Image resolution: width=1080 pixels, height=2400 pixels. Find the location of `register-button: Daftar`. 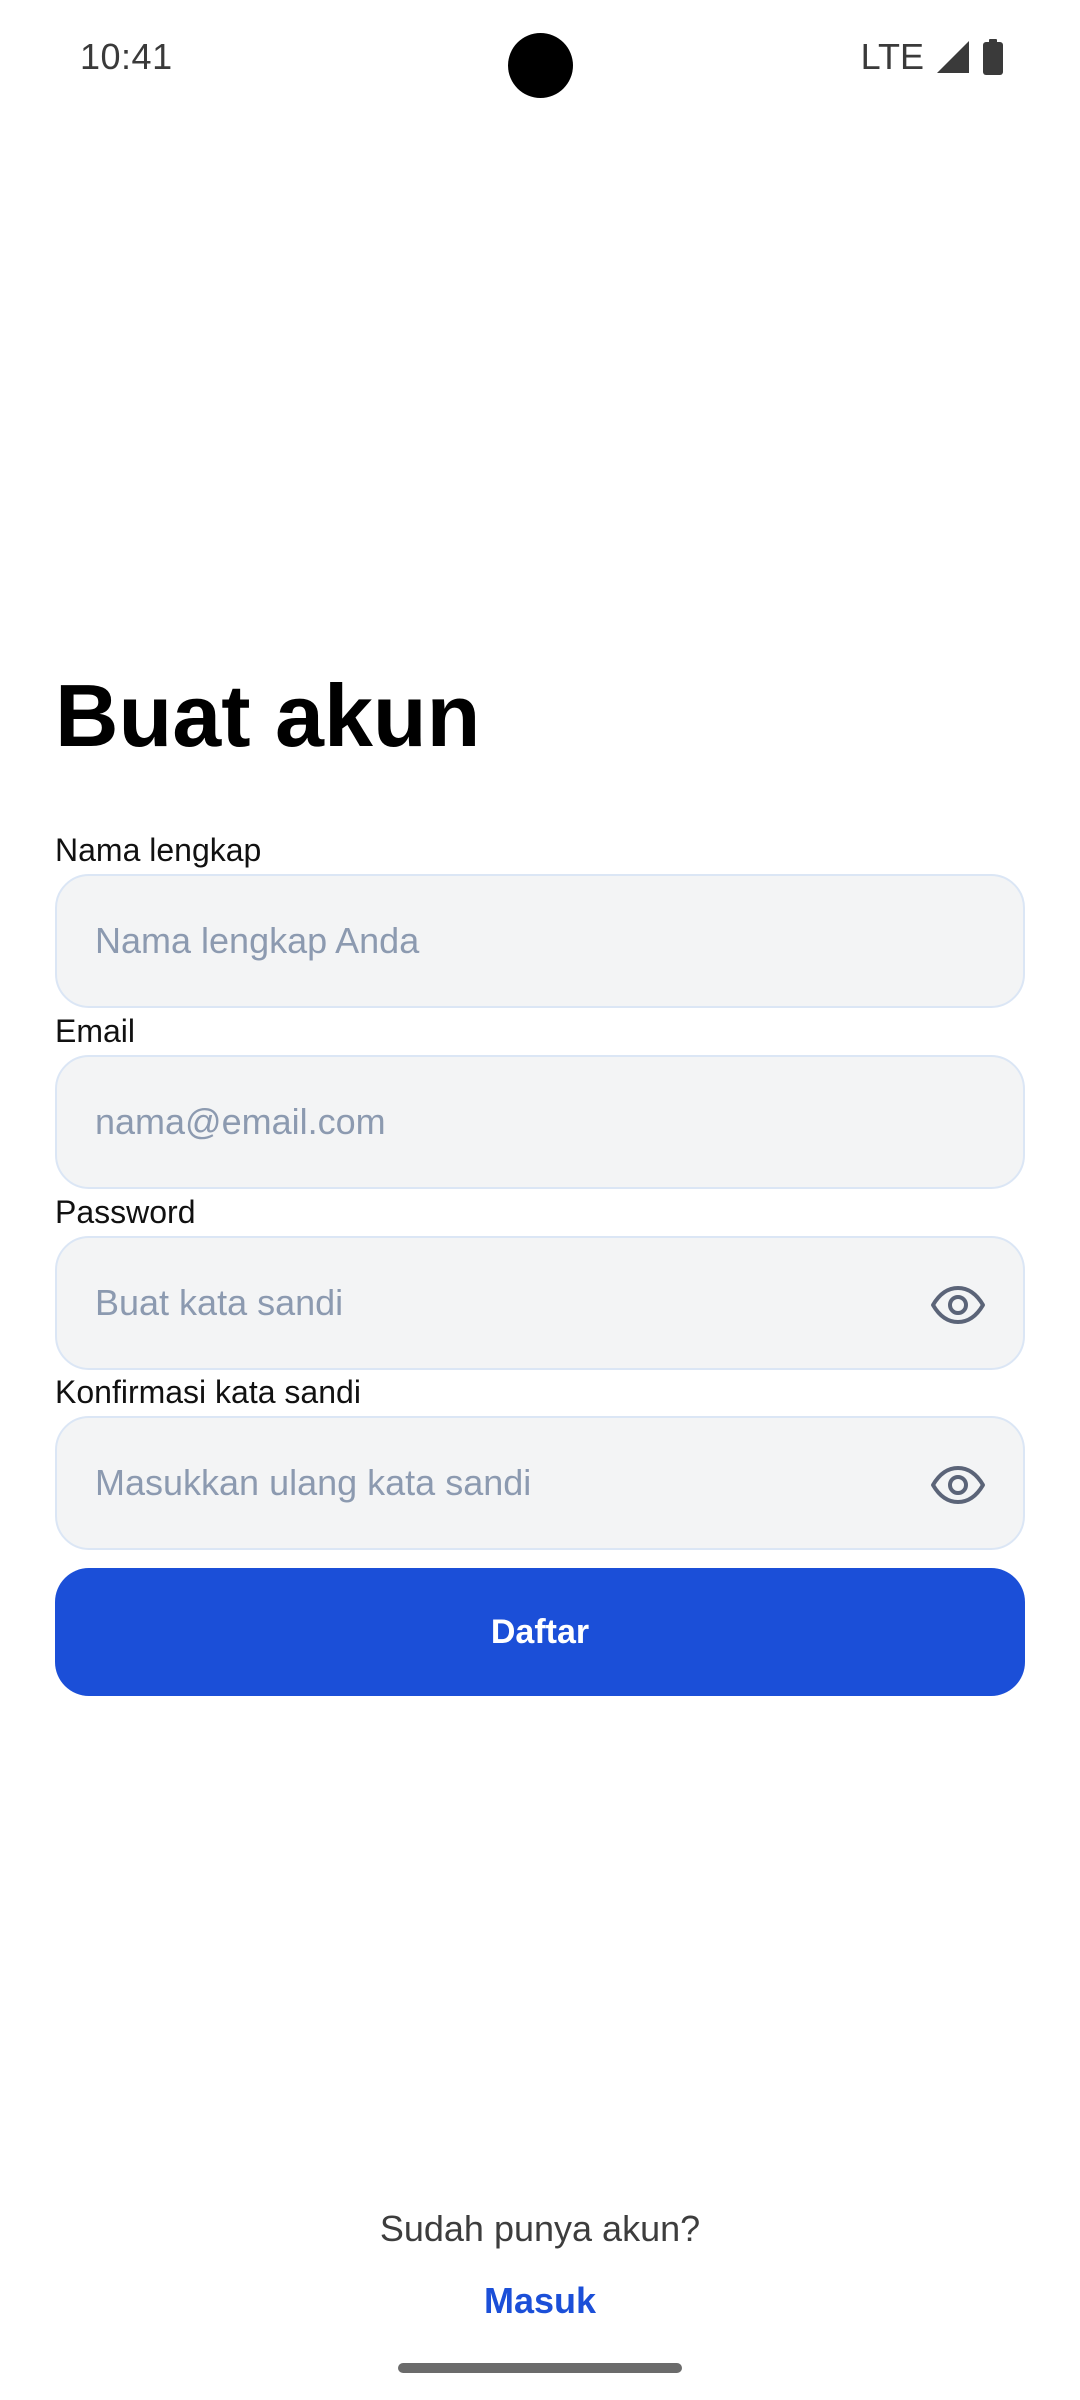

register-button: Daftar is located at coordinates (540, 1632).